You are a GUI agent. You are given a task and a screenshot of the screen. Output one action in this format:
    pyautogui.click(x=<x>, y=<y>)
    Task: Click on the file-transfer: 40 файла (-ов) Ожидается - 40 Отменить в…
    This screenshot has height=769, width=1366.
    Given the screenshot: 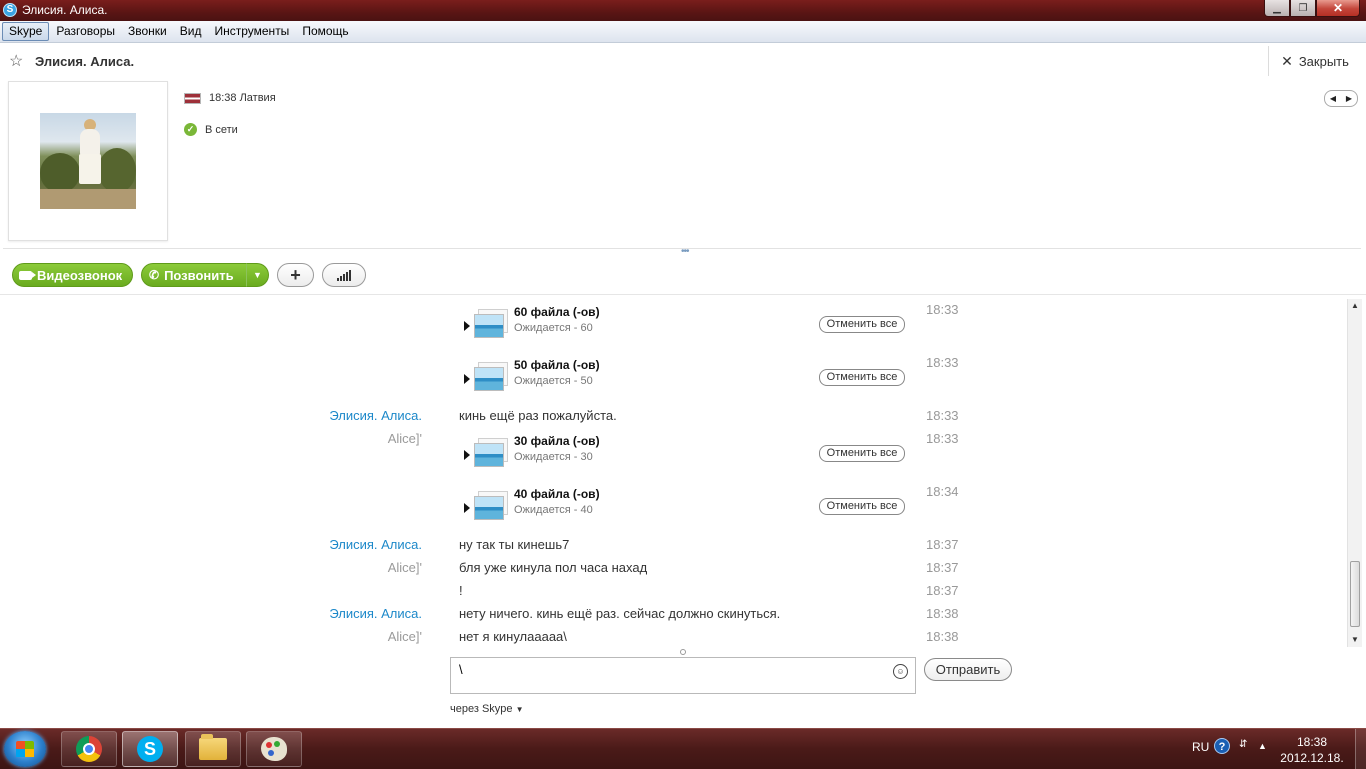 What is the action you would take?
    pyautogui.click(x=687, y=508)
    